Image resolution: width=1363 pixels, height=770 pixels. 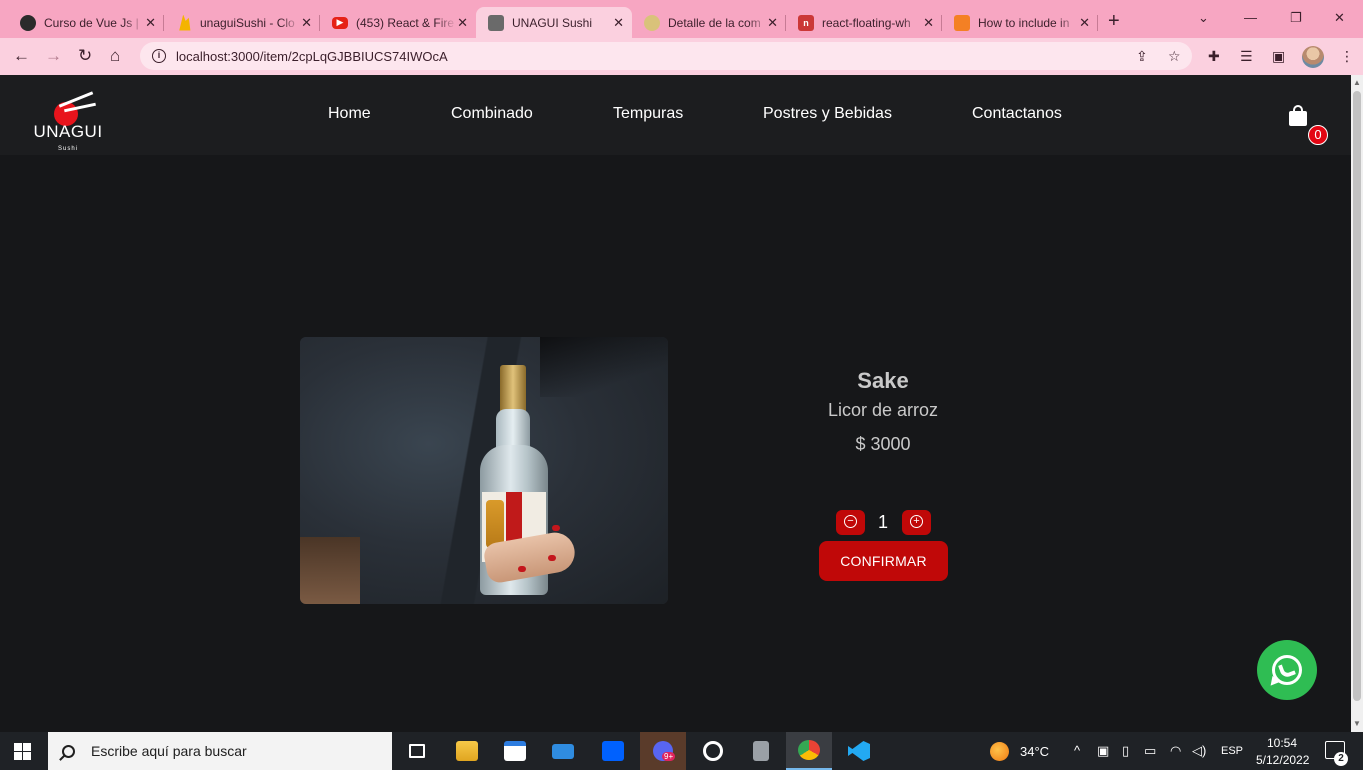 I want to click on confirm-button: CONFIRMAR, so click(x=883, y=561).